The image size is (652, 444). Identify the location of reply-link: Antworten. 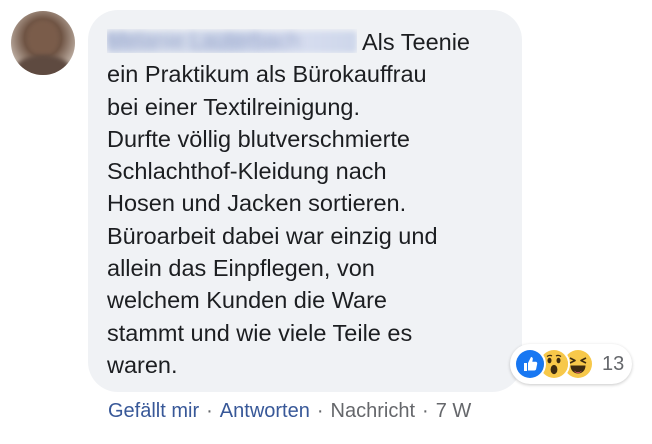
(265, 411).